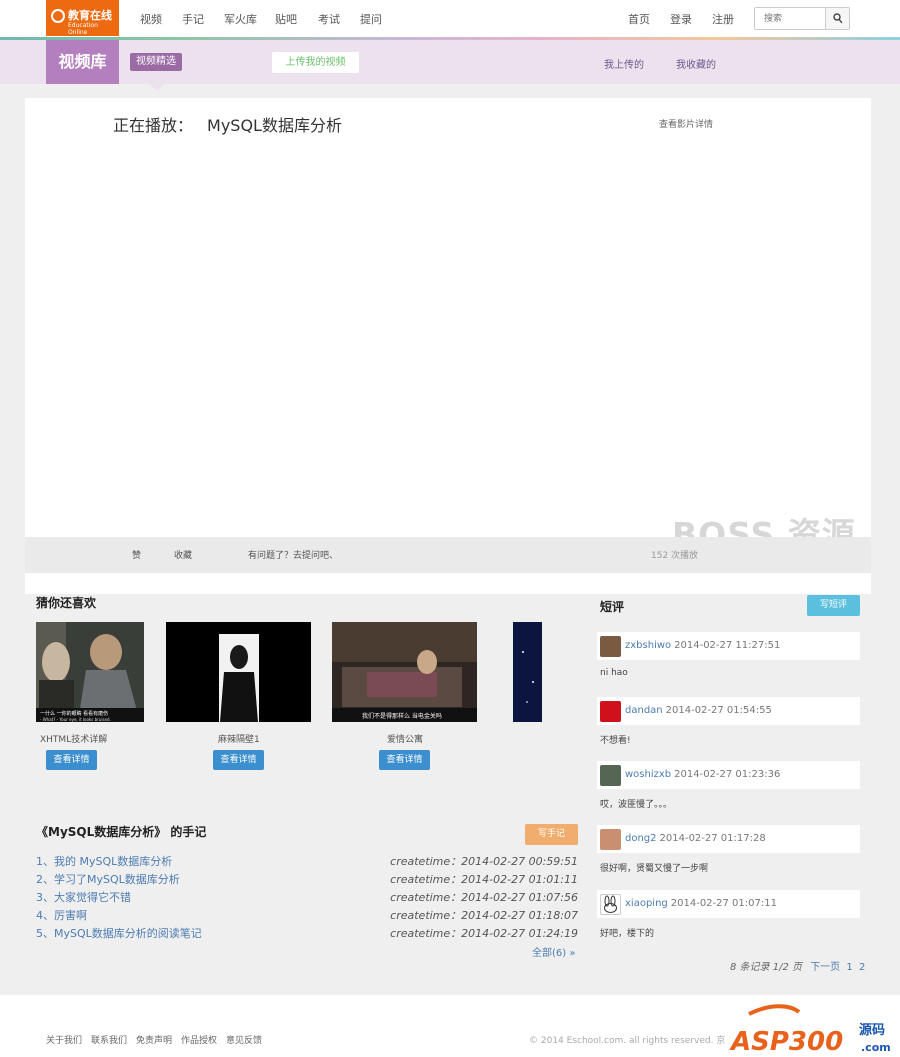 The height and width of the screenshot is (1057, 900). Describe the element at coordinates (73, 738) in the screenshot. I see `video-caption: XHTML技术详解` at that location.